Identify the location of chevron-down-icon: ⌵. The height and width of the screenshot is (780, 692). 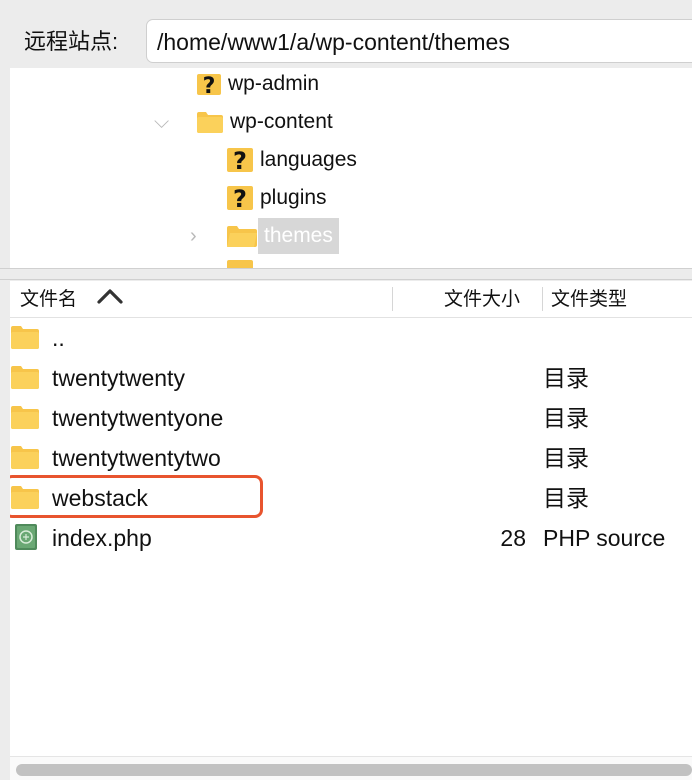
(161, 122).